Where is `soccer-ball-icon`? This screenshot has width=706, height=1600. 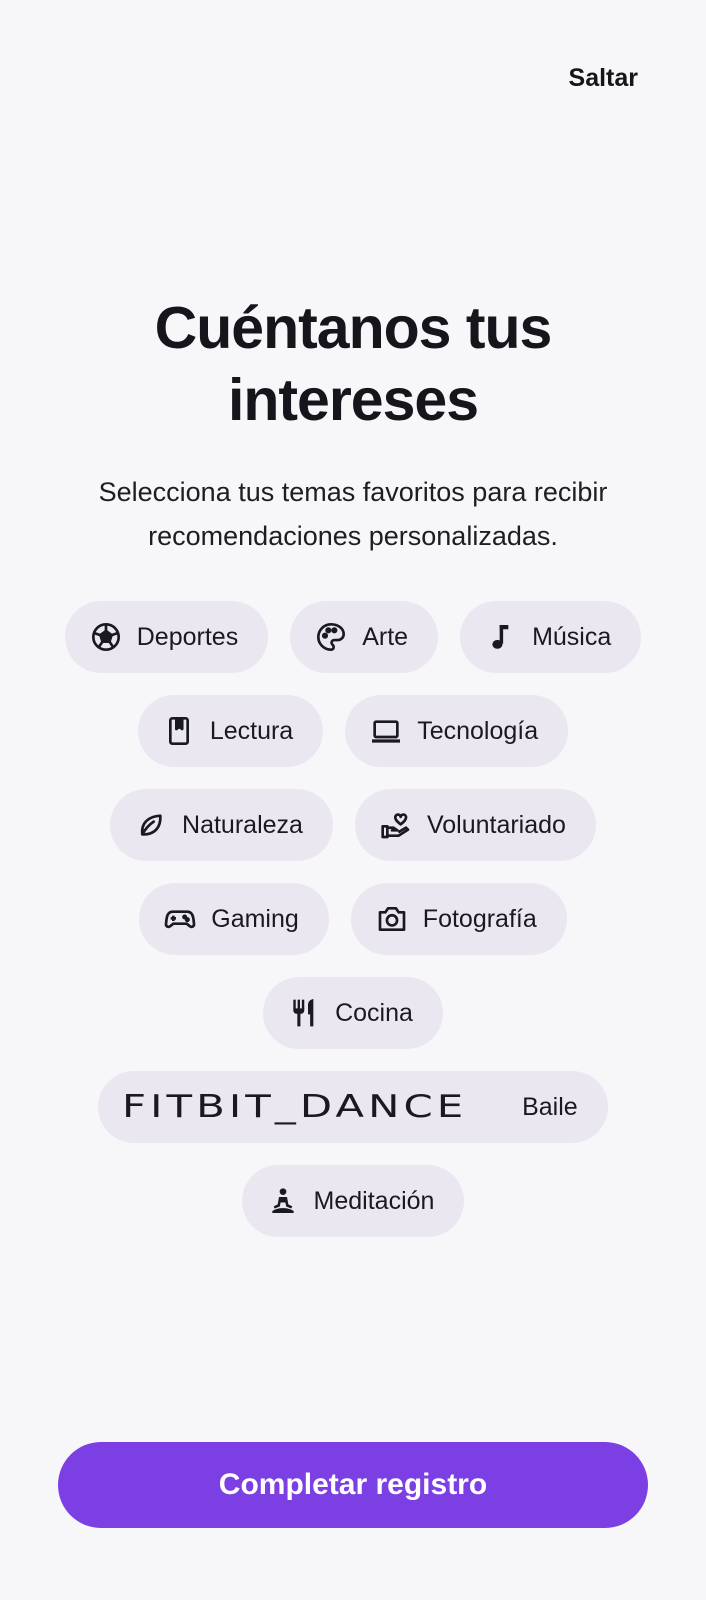 soccer-ball-icon is located at coordinates (106, 637).